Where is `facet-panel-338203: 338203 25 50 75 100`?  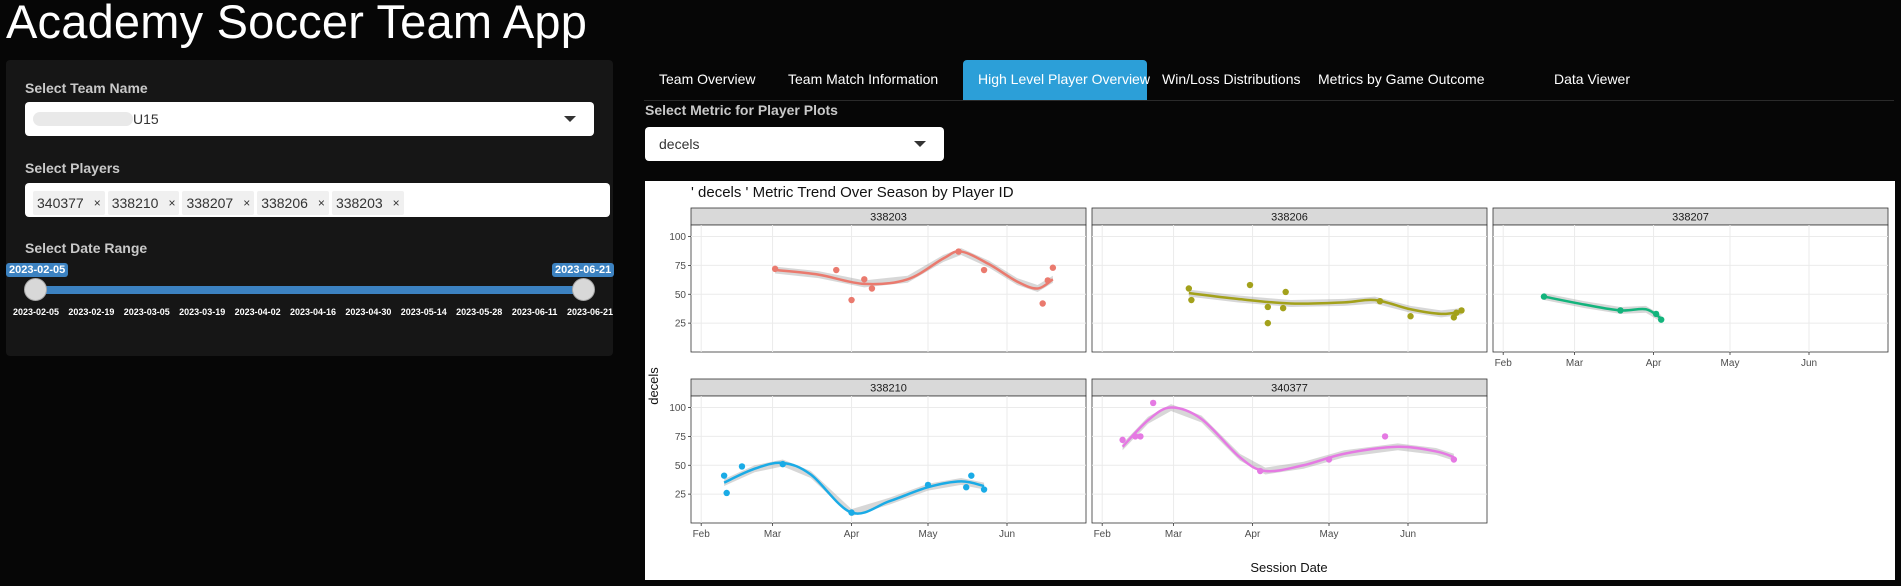 facet-panel-338203: 338203 25 50 75 100 is located at coordinates (878, 280).